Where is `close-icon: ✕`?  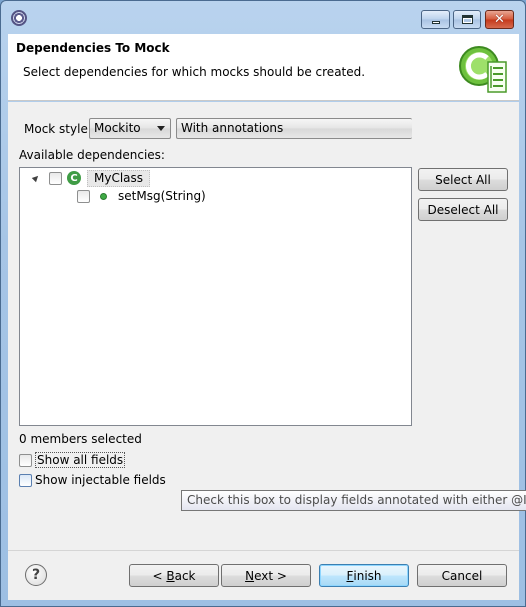 close-icon: ✕ is located at coordinates (499, 19).